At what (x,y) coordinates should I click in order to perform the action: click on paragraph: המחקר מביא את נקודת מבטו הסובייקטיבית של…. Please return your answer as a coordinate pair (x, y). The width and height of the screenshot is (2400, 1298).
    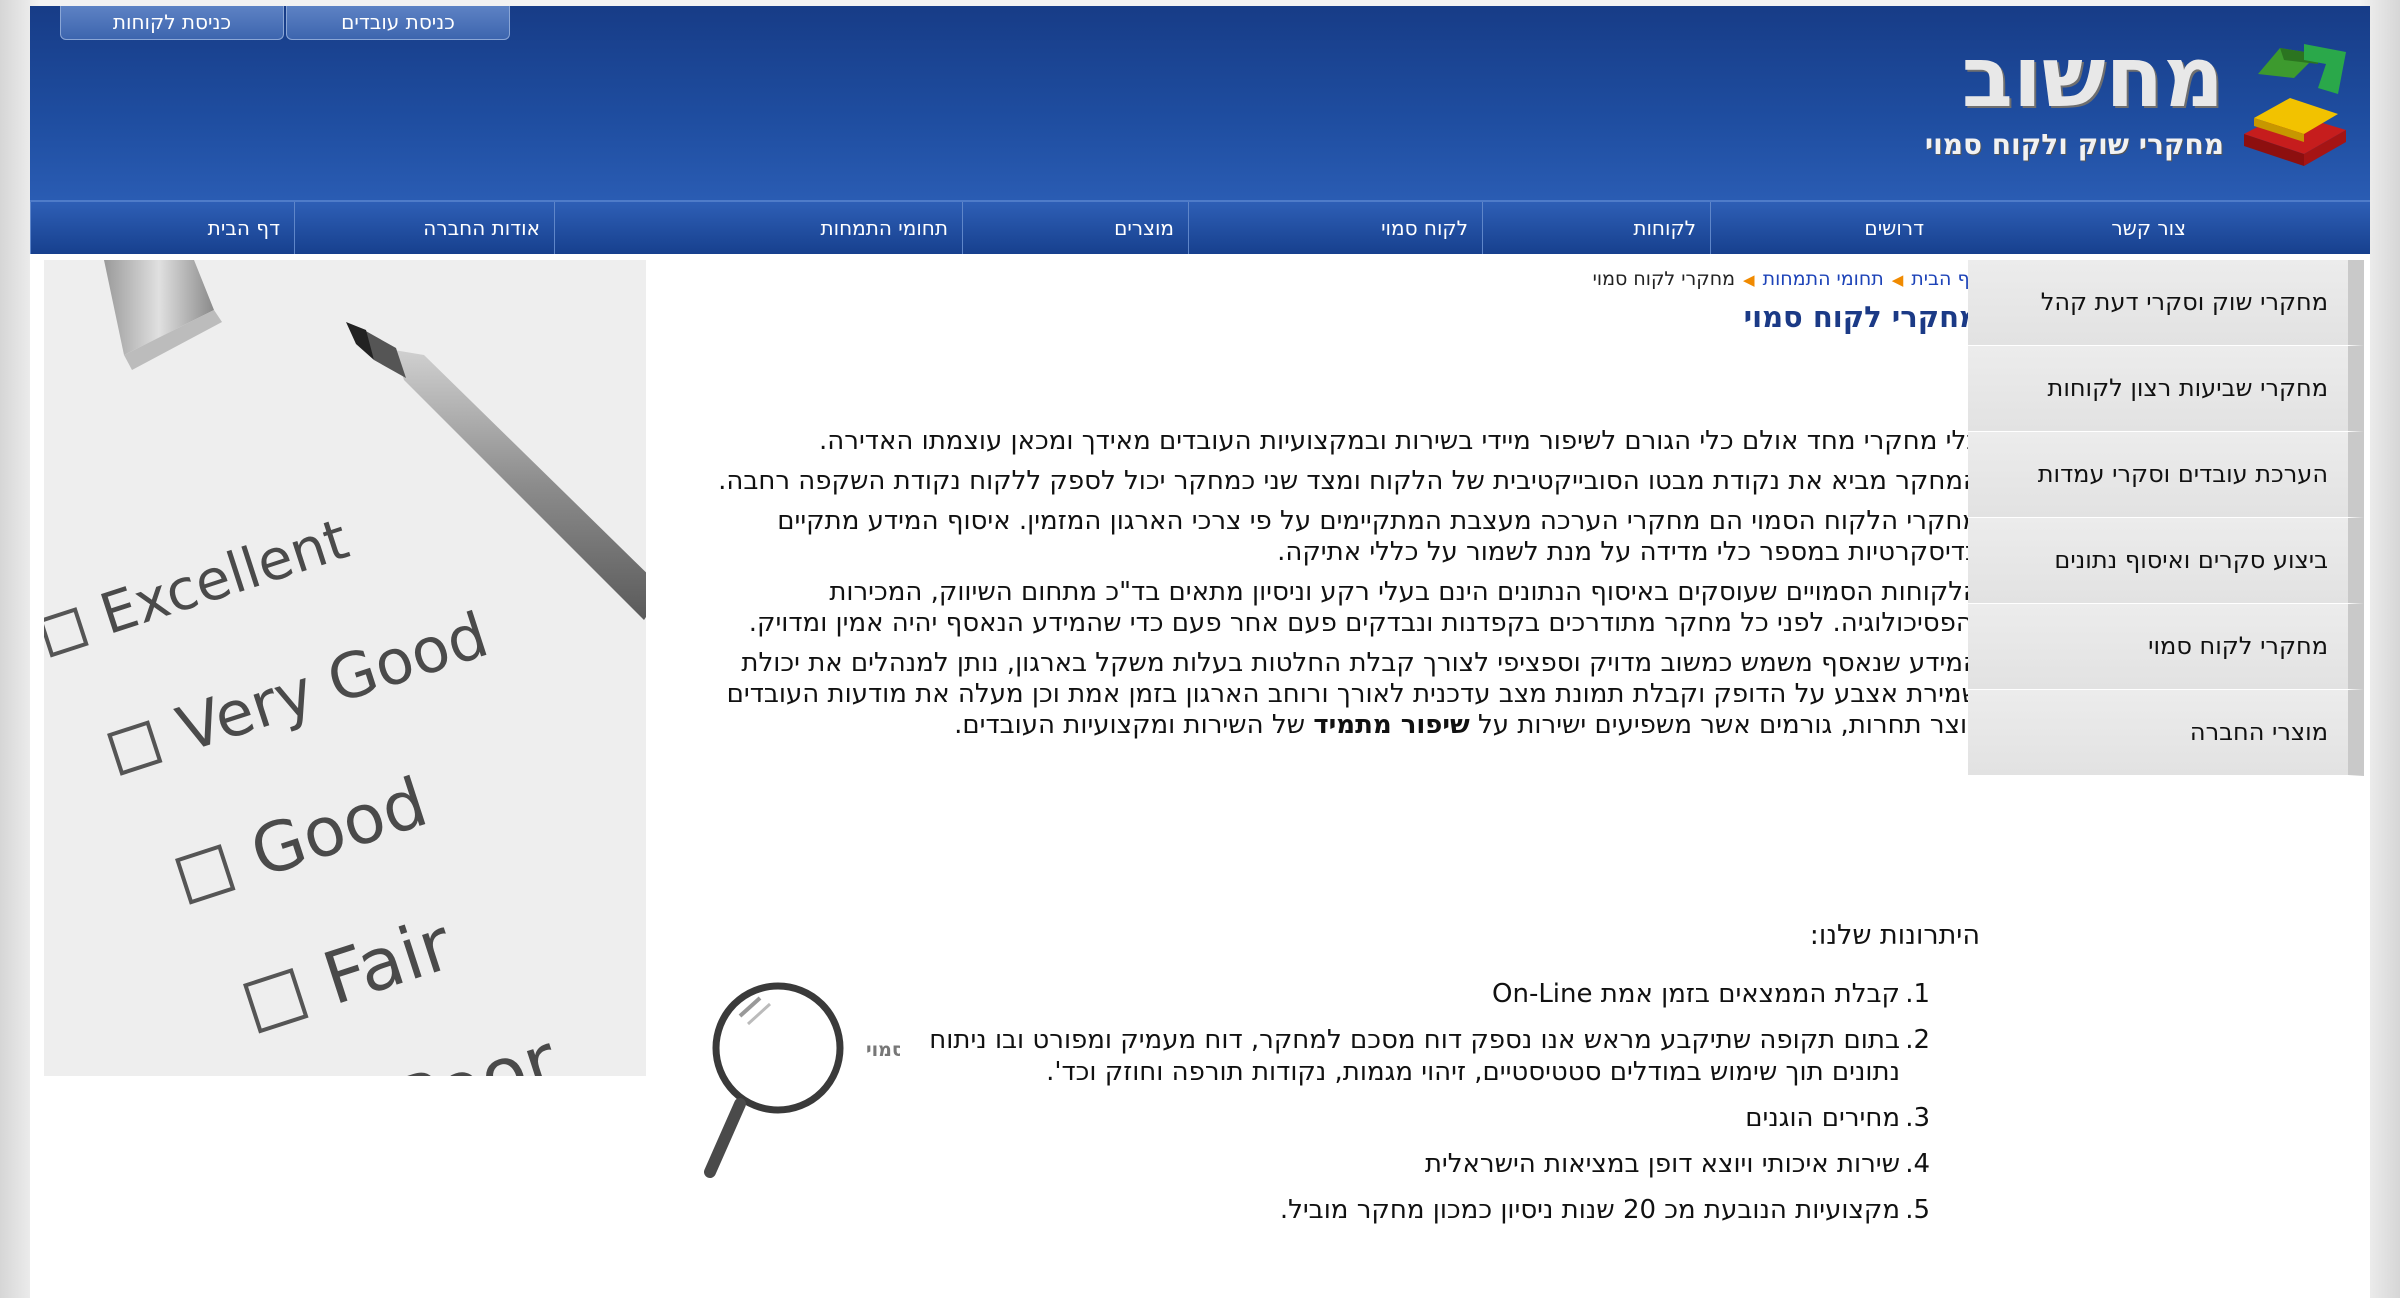
    Looking at the image, I should click on (1349, 481).